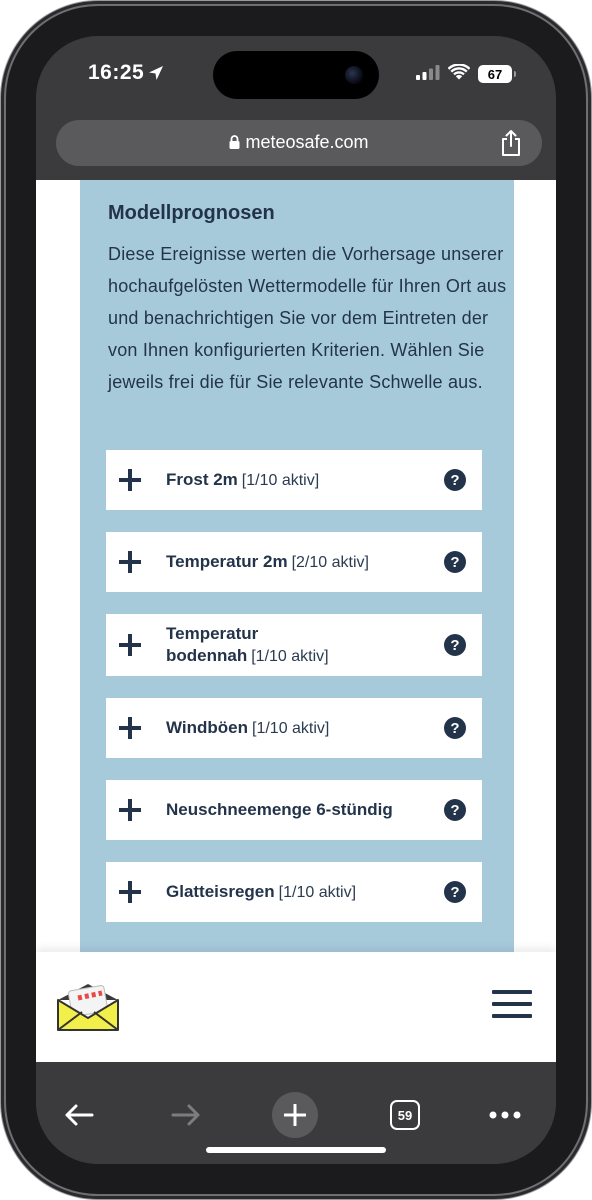 Image resolution: width=592 pixels, height=1200 pixels. I want to click on event-name: Temperatur 2m, so click(227, 561).